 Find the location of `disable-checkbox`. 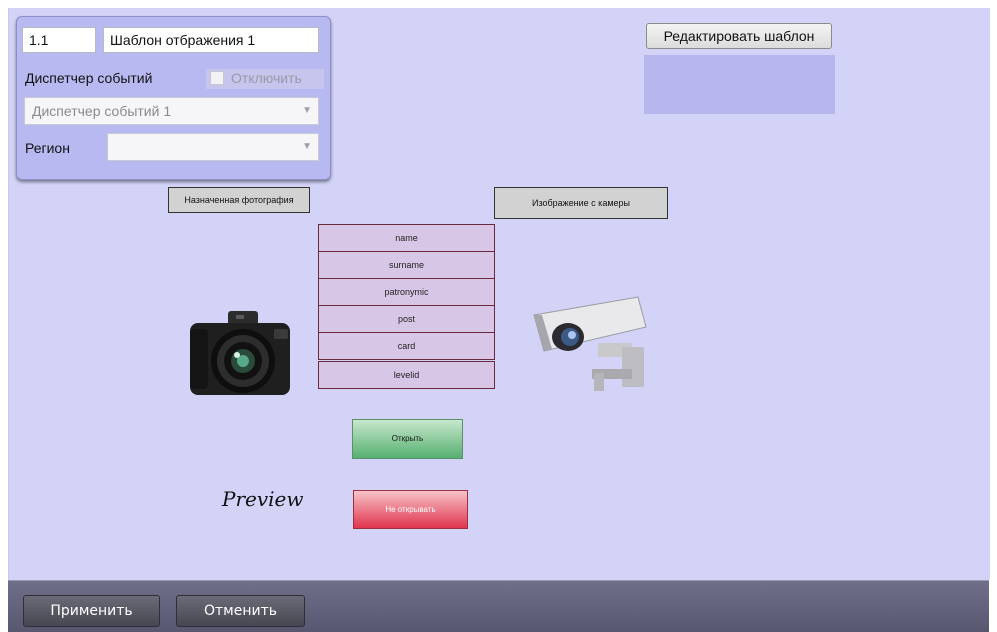

disable-checkbox is located at coordinates (217, 78).